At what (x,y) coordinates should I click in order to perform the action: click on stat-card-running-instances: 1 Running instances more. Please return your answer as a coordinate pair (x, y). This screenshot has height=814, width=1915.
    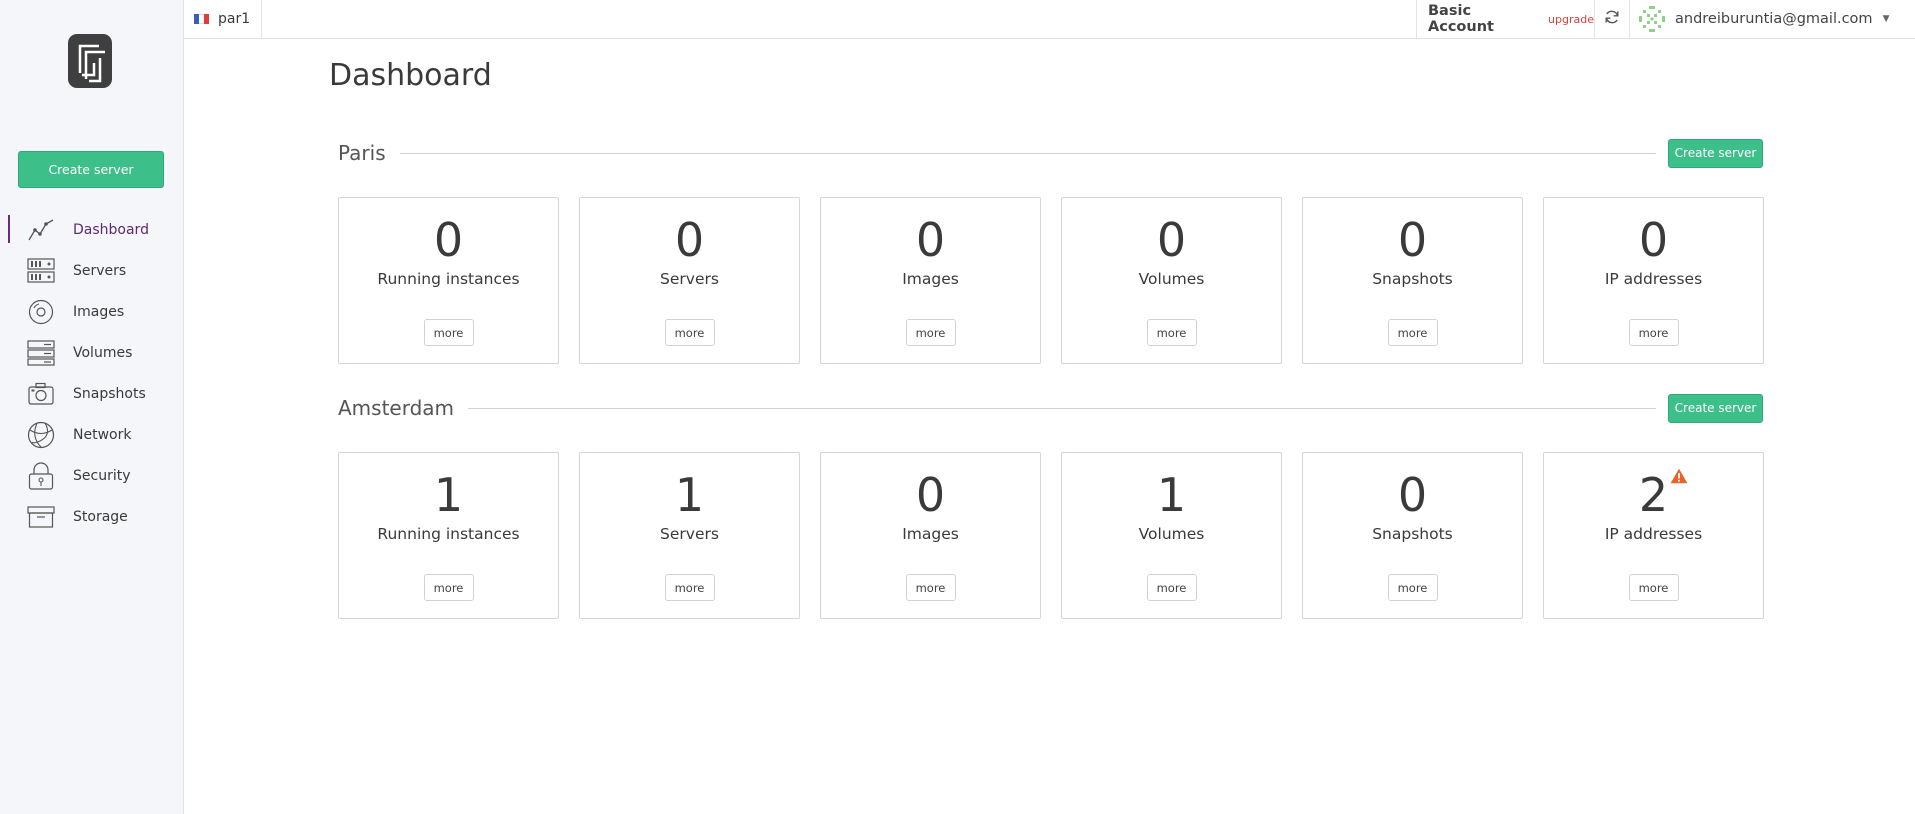
    Looking at the image, I should click on (448, 535).